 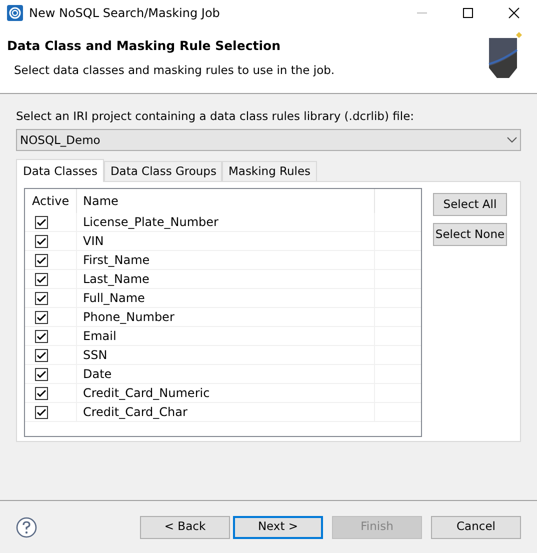 What do you see at coordinates (226, 412) in the screenshot?
I see `table-cell: Credit_Card_Char` at bounding box center [226, 412].